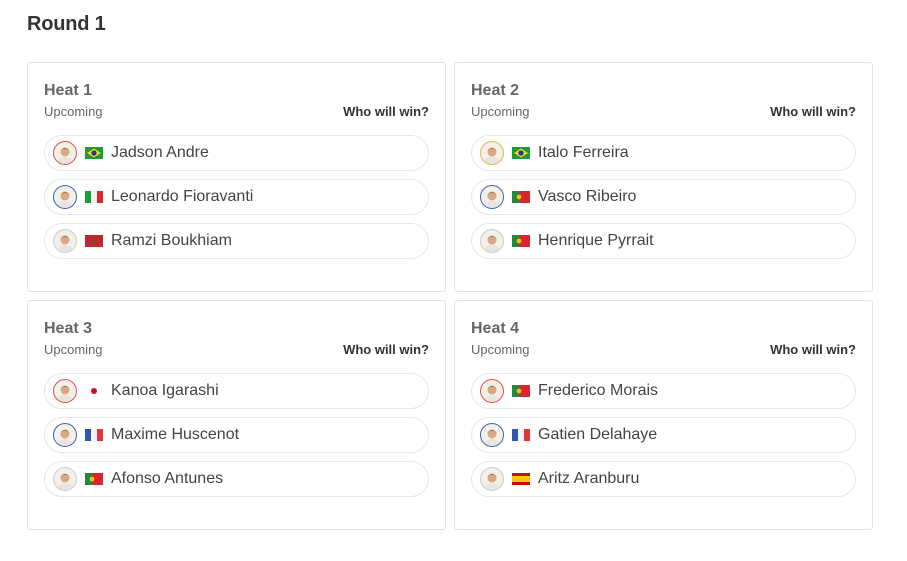 This screenshot has width=907, height=561. Describe the element at coordinates (165, 390) in the screenshot. I see `surfer-name: Kanoa Igarashi` at that location.